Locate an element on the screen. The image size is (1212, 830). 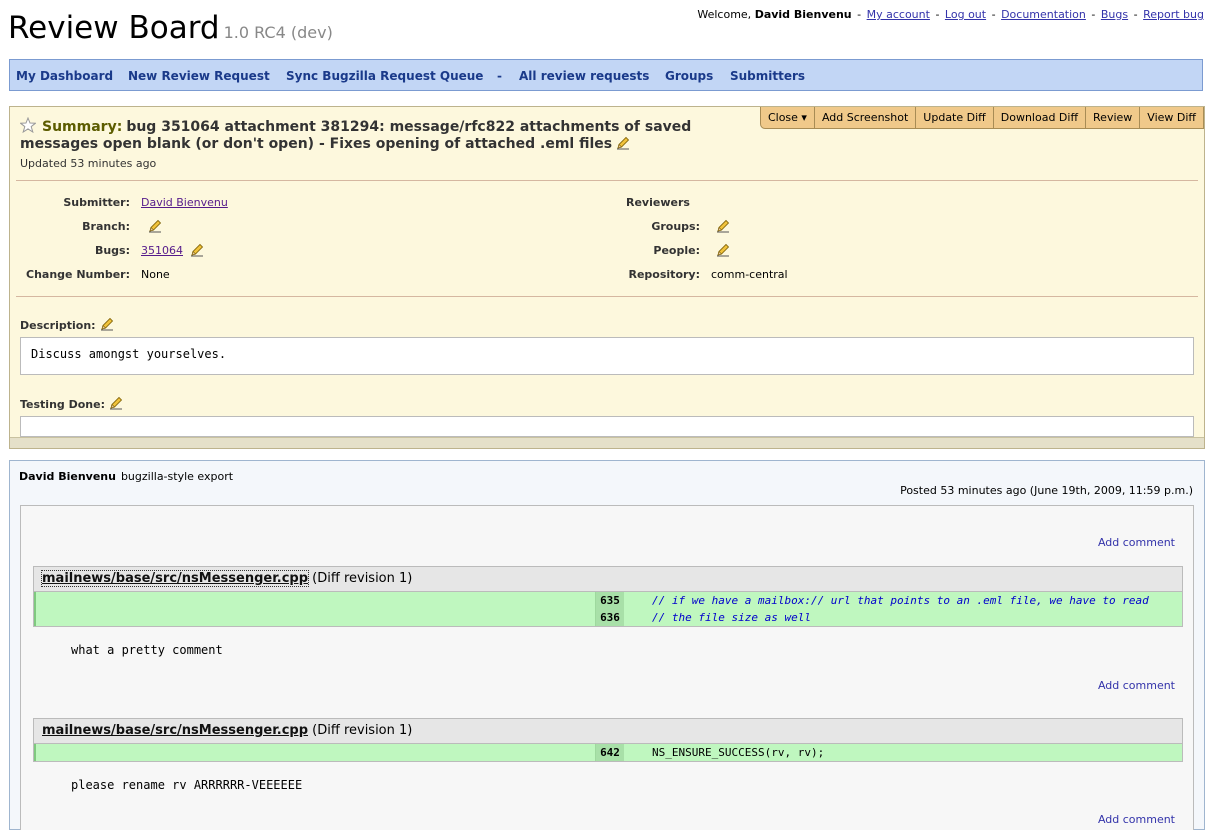
groups-label: Groups: is located at coordinates (675, 226).